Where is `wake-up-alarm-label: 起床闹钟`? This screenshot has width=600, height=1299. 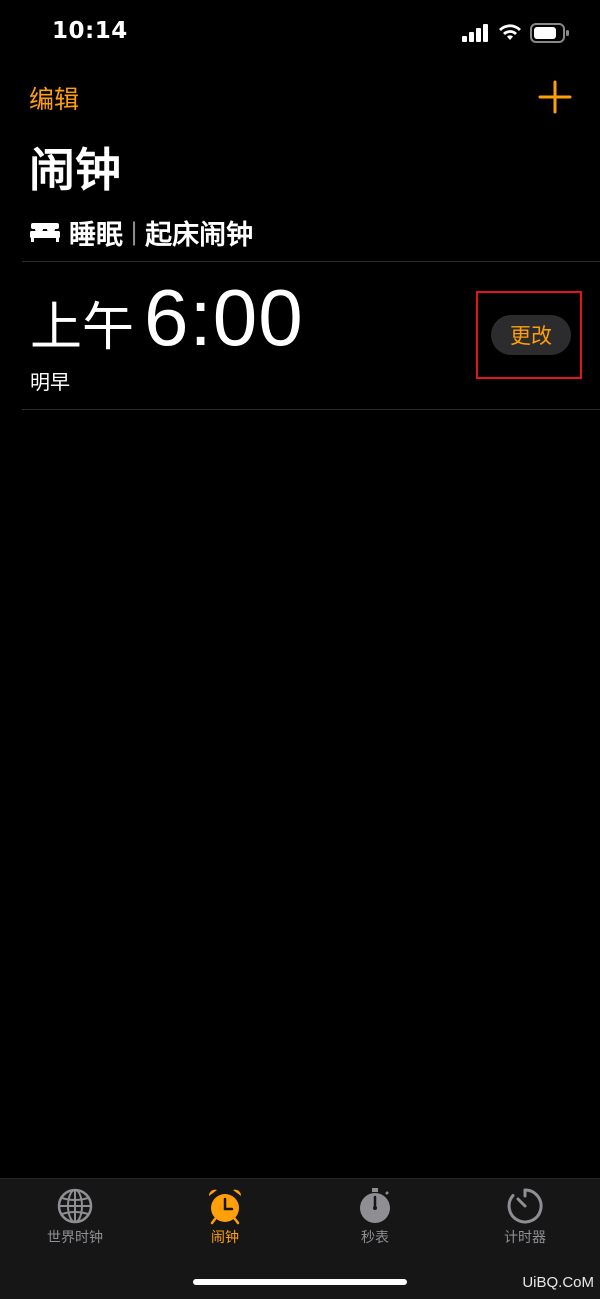
wake-up-alarm-label: 起床闹钟 is located at coordinates (199, 235).